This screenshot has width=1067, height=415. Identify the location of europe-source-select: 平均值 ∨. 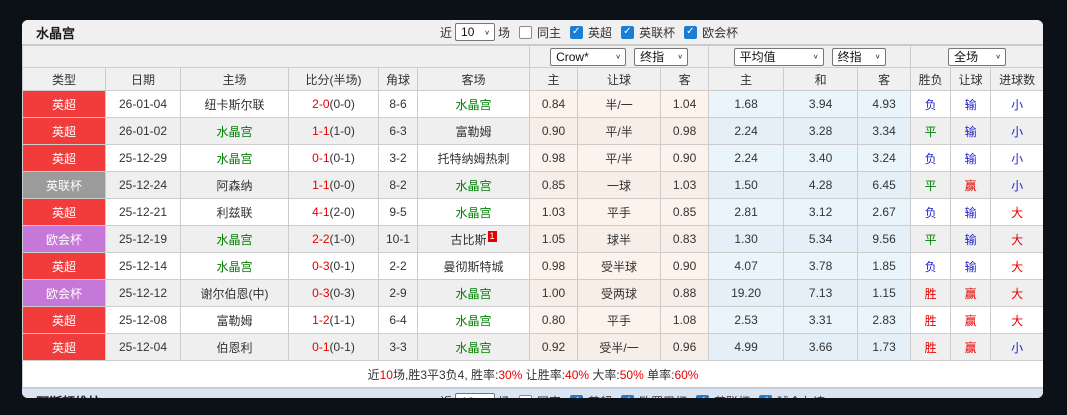
(778, 56).